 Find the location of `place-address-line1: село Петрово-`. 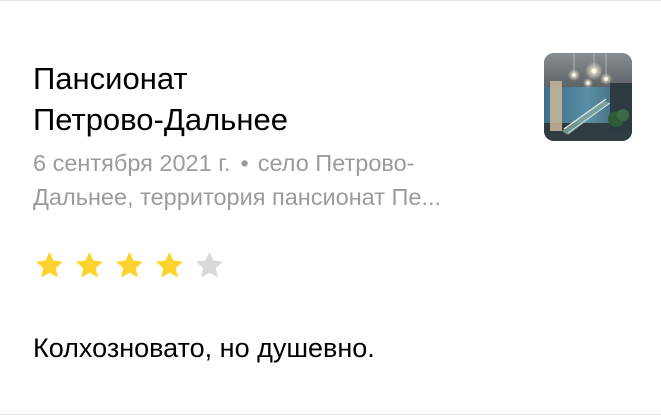

place-address-line1: село Петрово- is located at coordinates (336, 163).